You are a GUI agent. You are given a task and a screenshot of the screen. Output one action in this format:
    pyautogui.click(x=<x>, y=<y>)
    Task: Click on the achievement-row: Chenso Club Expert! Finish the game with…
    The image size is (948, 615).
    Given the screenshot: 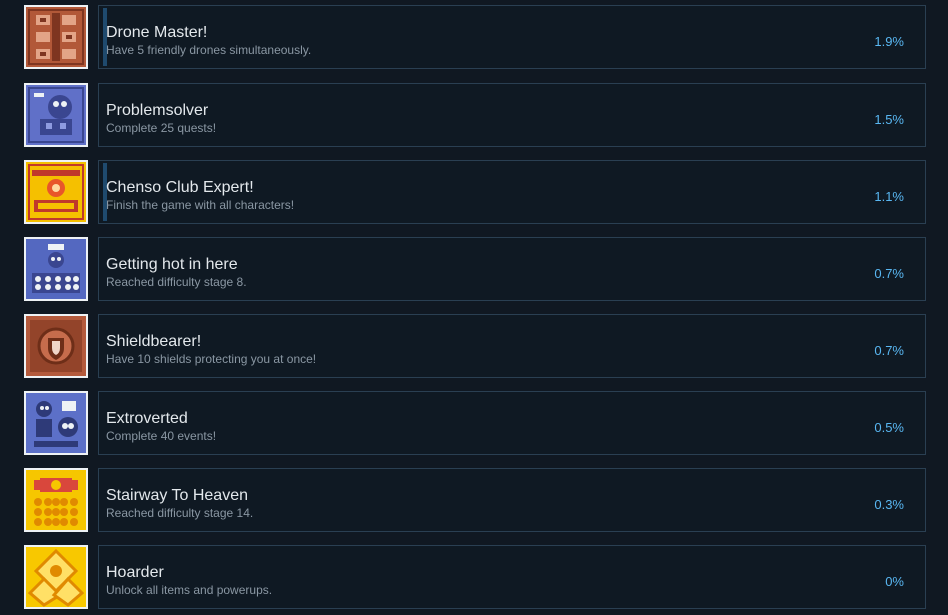 What is the action you would take?
    pyautogui.click(x=474, y=193)
    